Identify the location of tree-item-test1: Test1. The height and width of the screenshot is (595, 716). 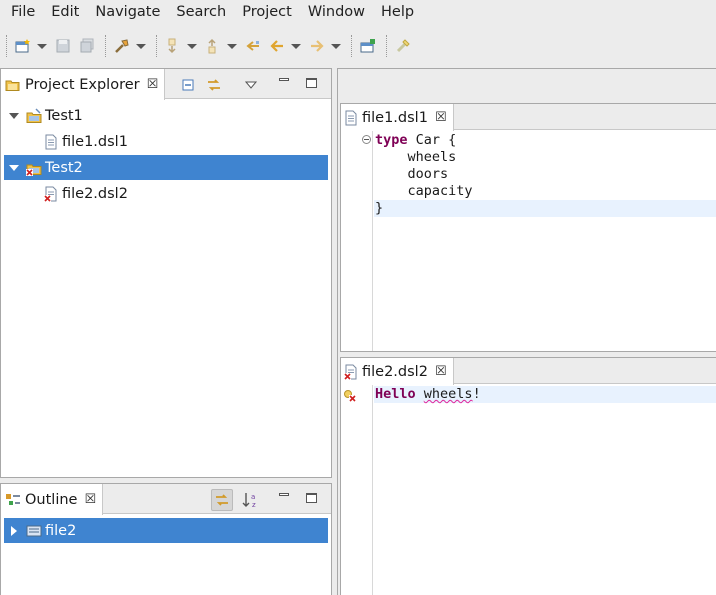
(166, 115).